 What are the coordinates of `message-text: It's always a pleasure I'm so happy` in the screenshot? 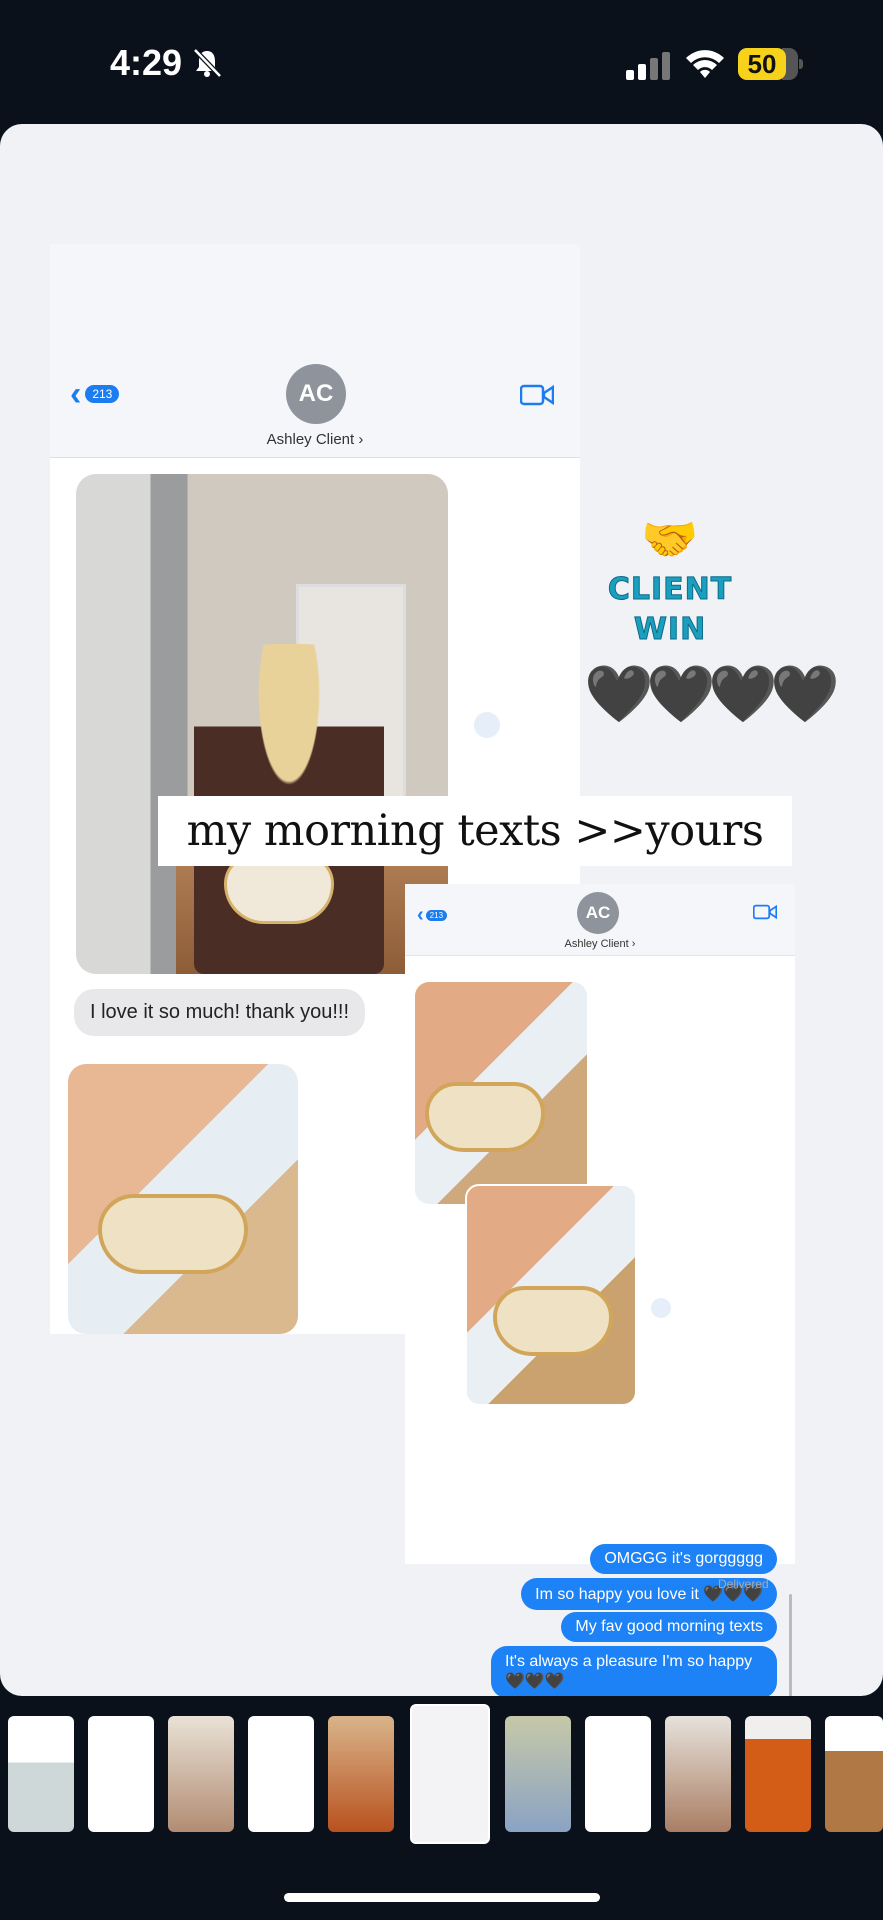 It's located at (629, 1661).